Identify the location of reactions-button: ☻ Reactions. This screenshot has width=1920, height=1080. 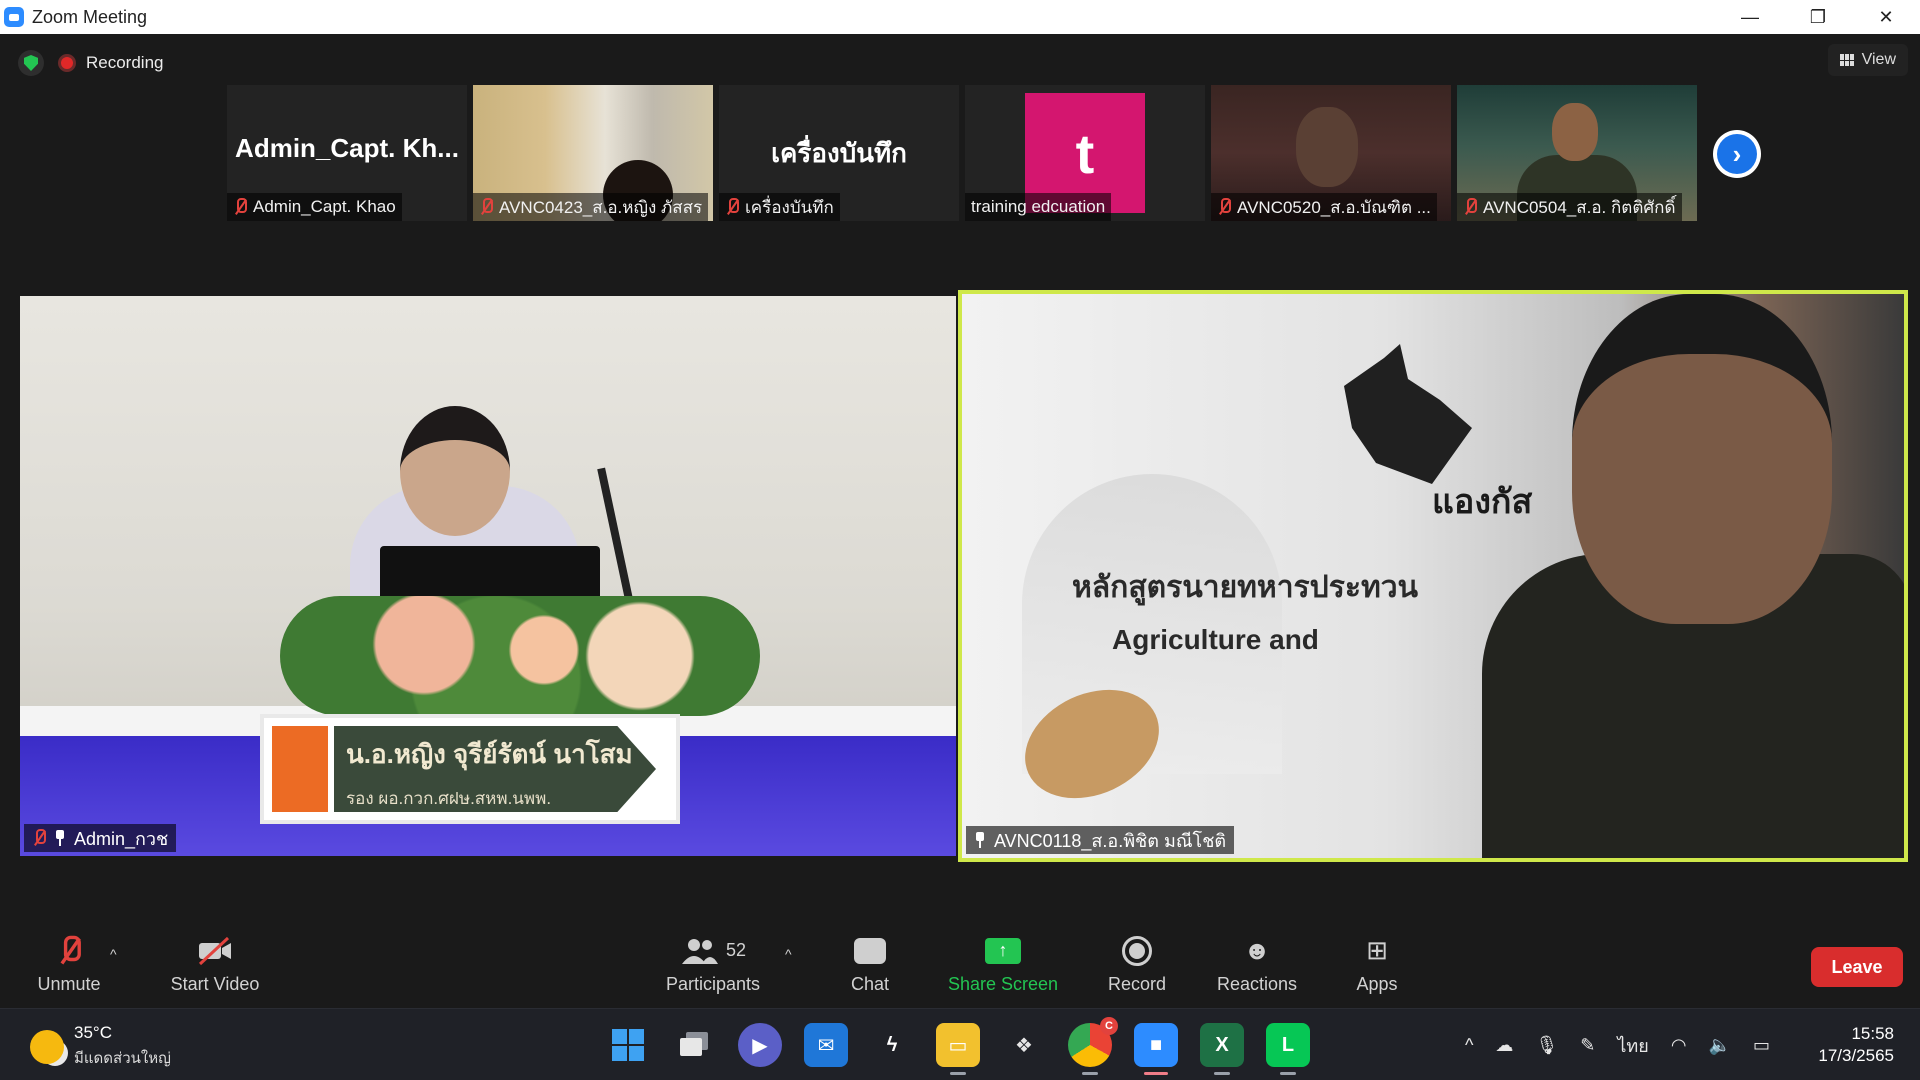
(1257, 964).